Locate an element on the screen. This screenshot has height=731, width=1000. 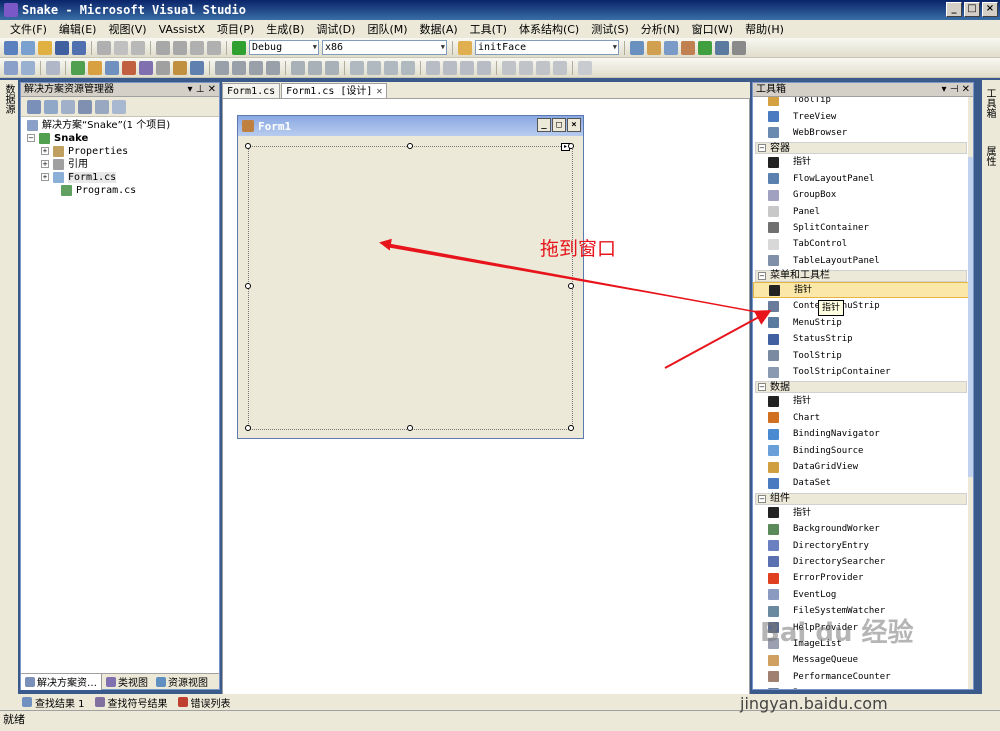
menu-item: 工具(T) is located at coordinates (488, 29).